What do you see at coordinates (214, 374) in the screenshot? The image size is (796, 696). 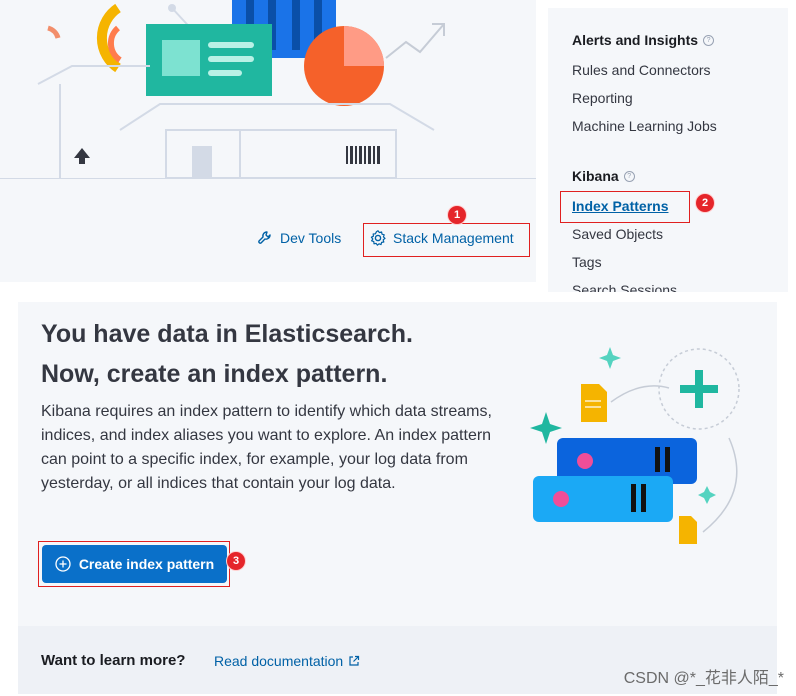 I see `page-title-line-2: Now, create an index pattern.` at bounding box center [214, 374].